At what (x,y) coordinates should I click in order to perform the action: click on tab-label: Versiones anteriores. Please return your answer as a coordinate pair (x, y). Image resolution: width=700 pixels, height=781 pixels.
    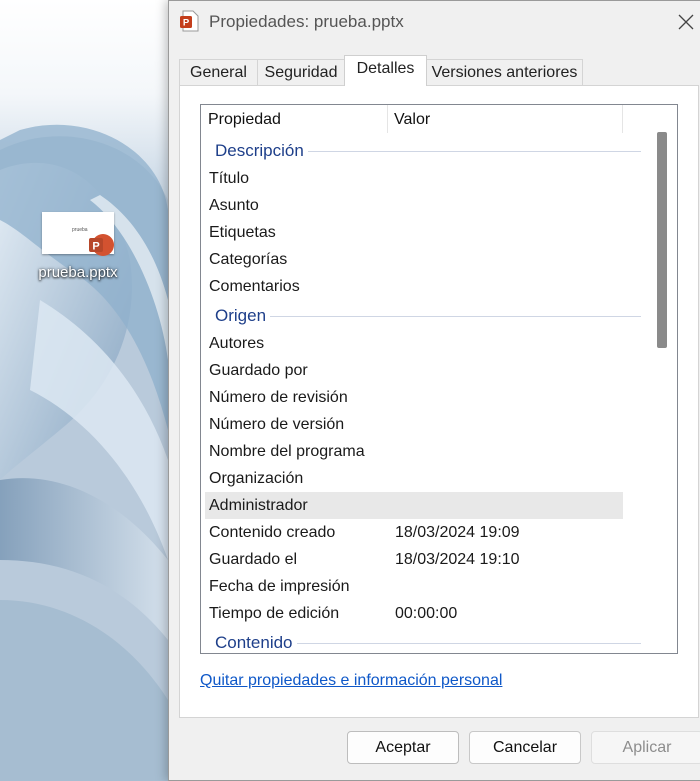
    Looking at the image, I should click on (504, 72).